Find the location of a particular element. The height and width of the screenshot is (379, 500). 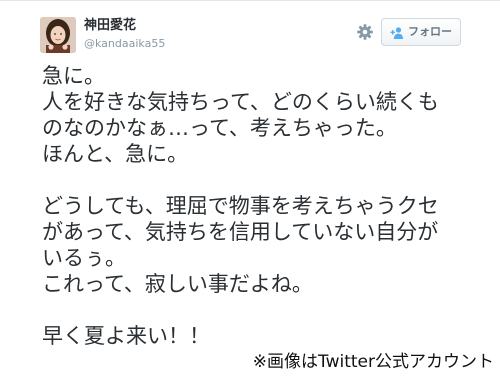

tweet-line: があって、気持ちを信用していない自分が is located at coordinates (240, 232).